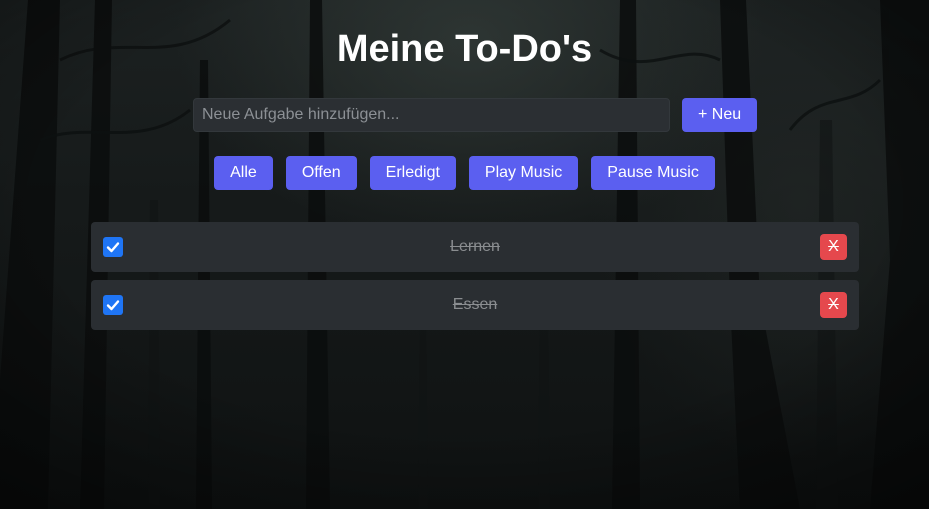 The image size is (929, 509). I want to click on filter-done-button: Erledigt, so click(412, 173).